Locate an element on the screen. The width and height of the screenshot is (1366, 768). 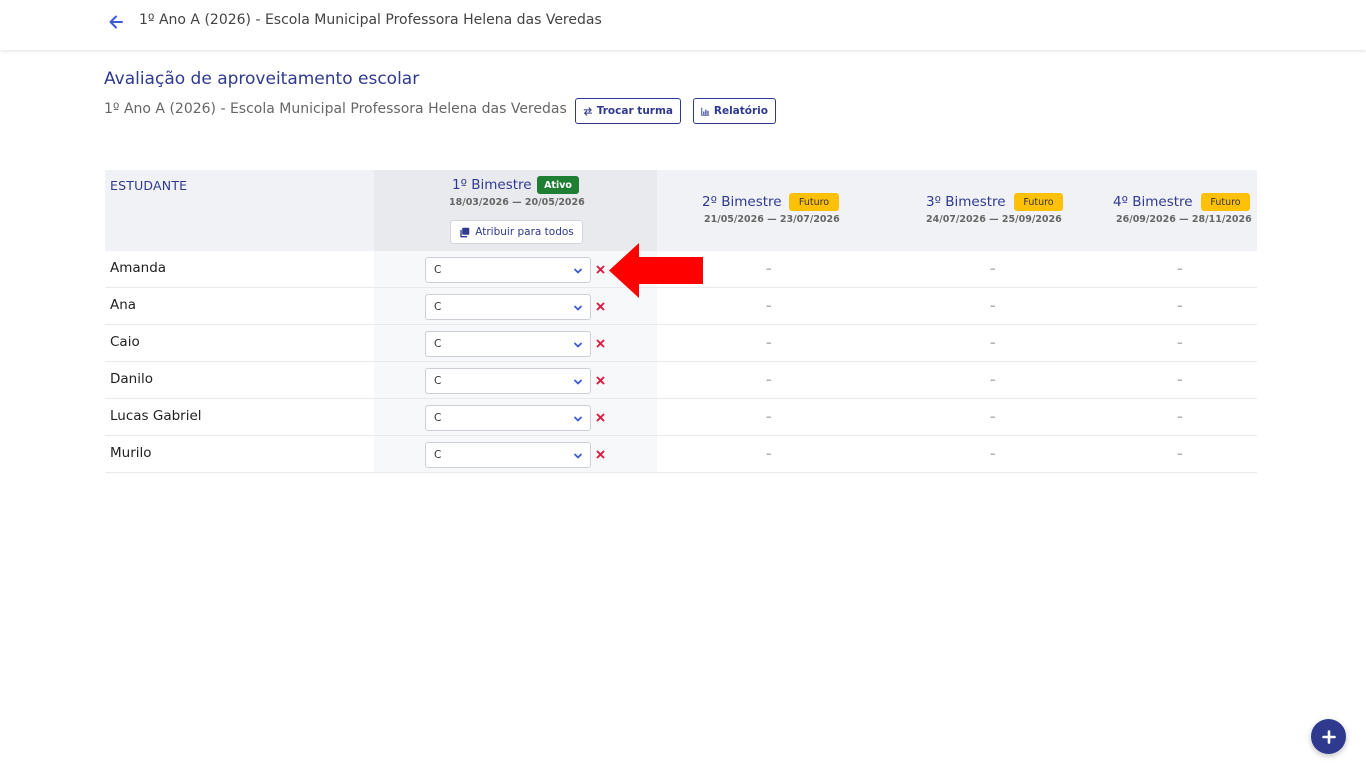
period-3-status-badge: Futuro is located at coordinates (1038, 202).